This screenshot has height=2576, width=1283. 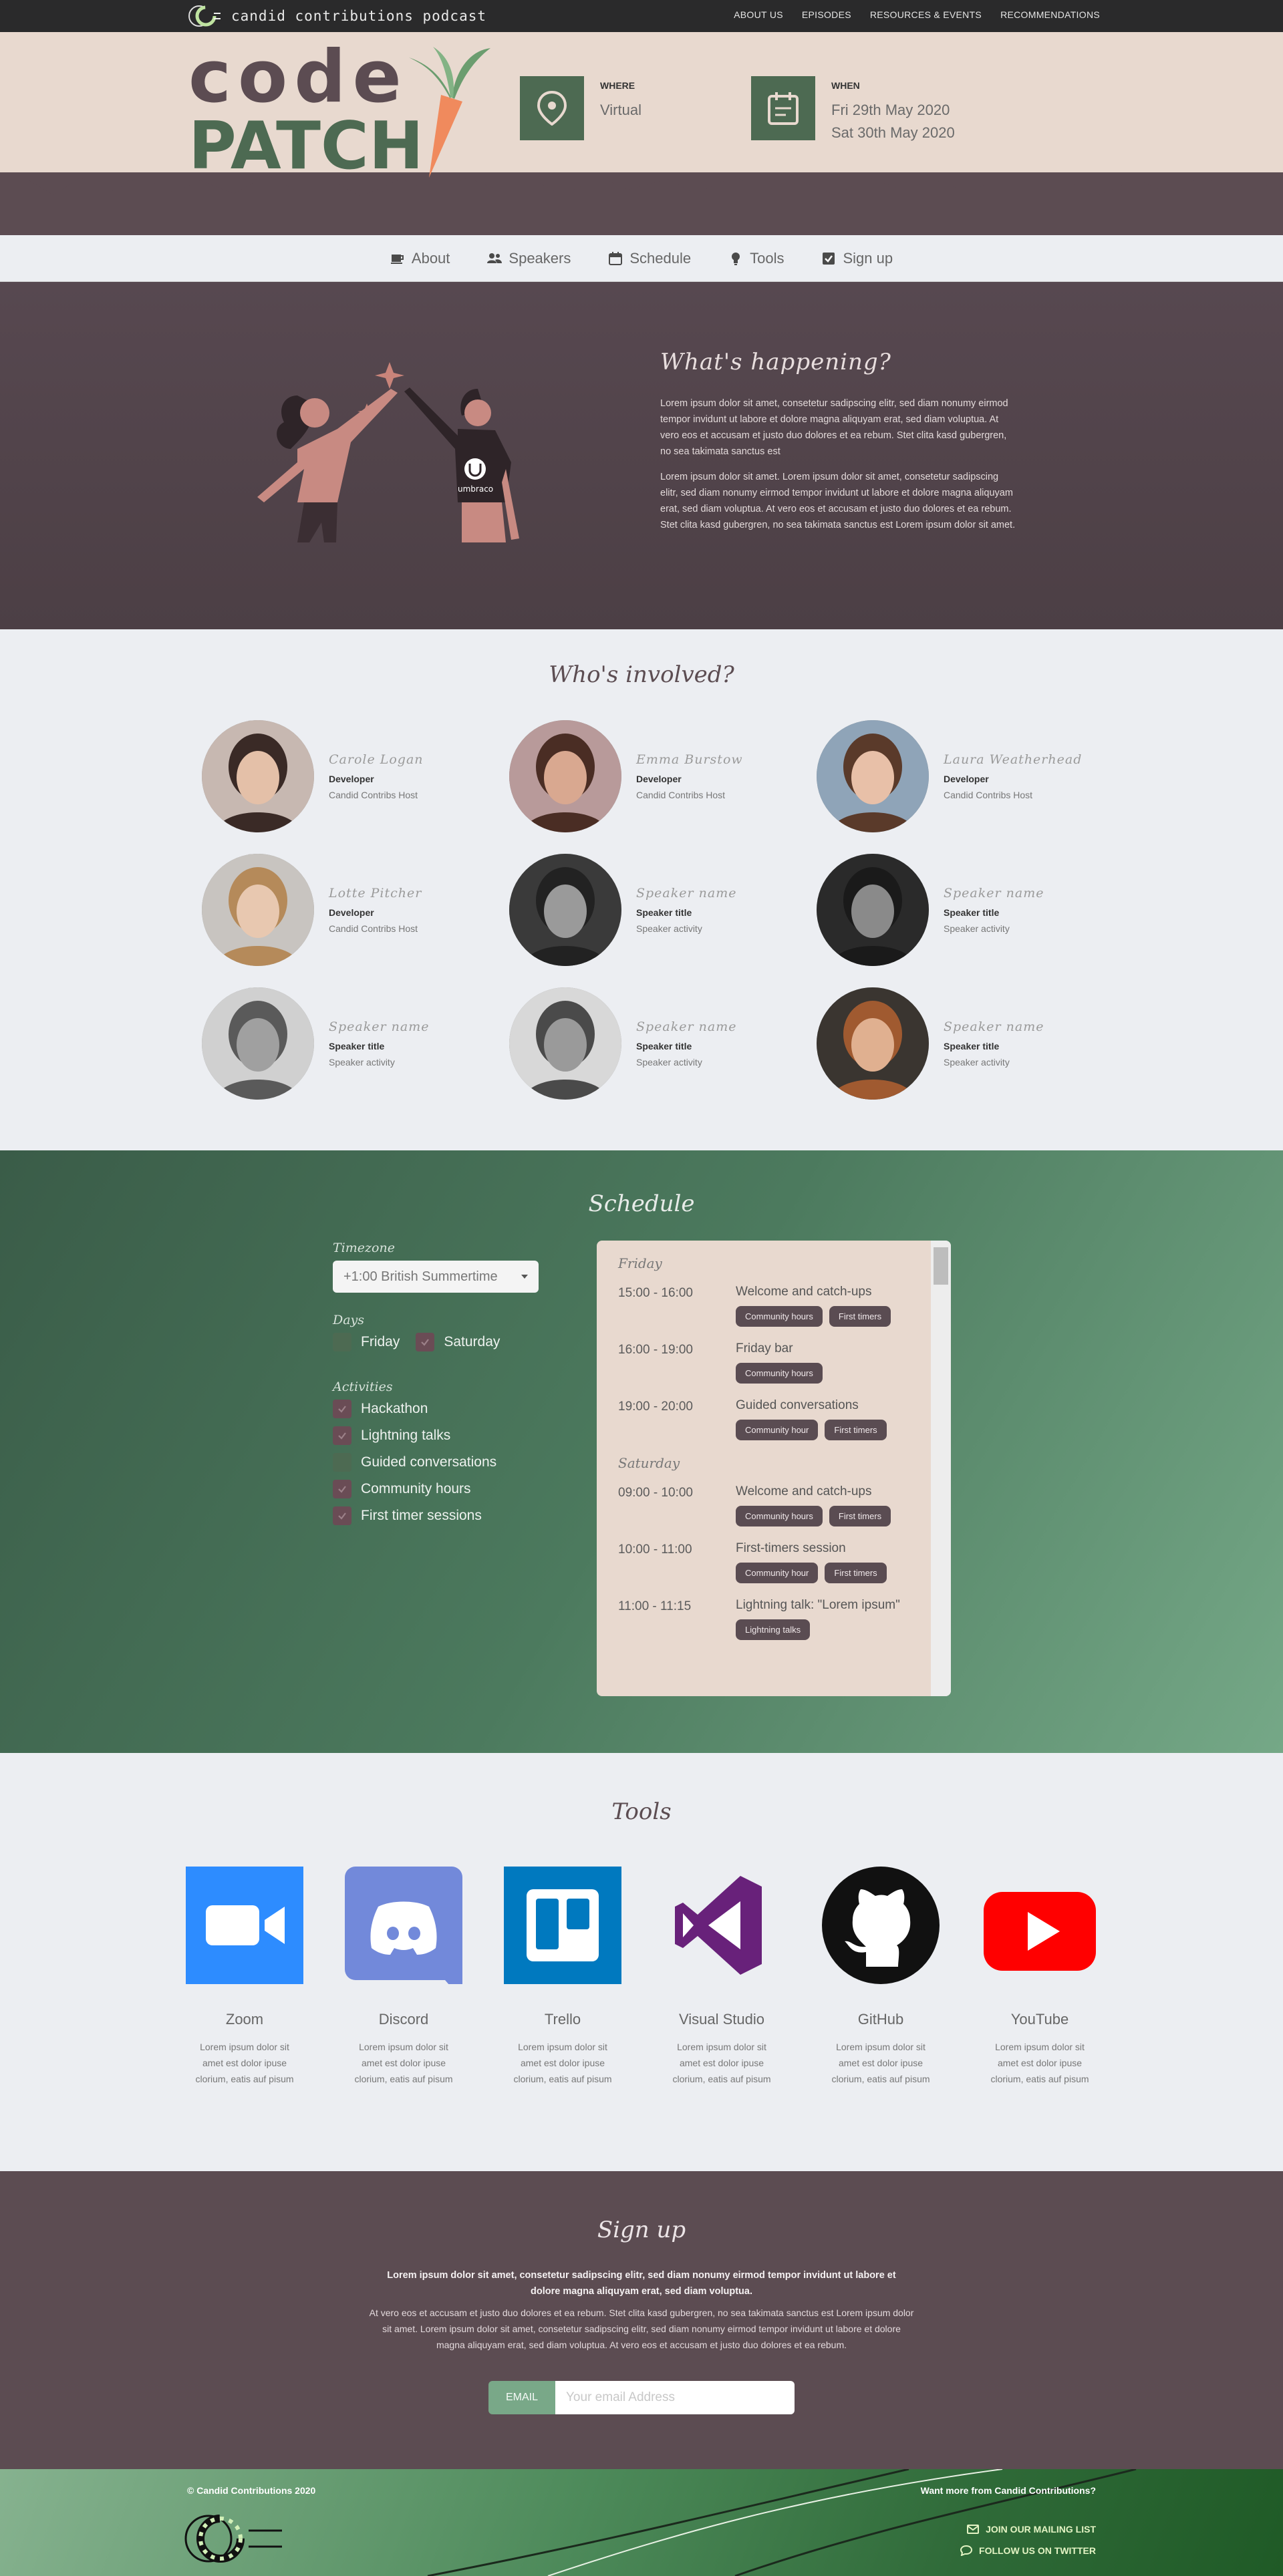 What do you see at coordinates (797, 1405) in the screenshot?
I see `slot-title: Guided conversations` at bounding box center [797, 1405].